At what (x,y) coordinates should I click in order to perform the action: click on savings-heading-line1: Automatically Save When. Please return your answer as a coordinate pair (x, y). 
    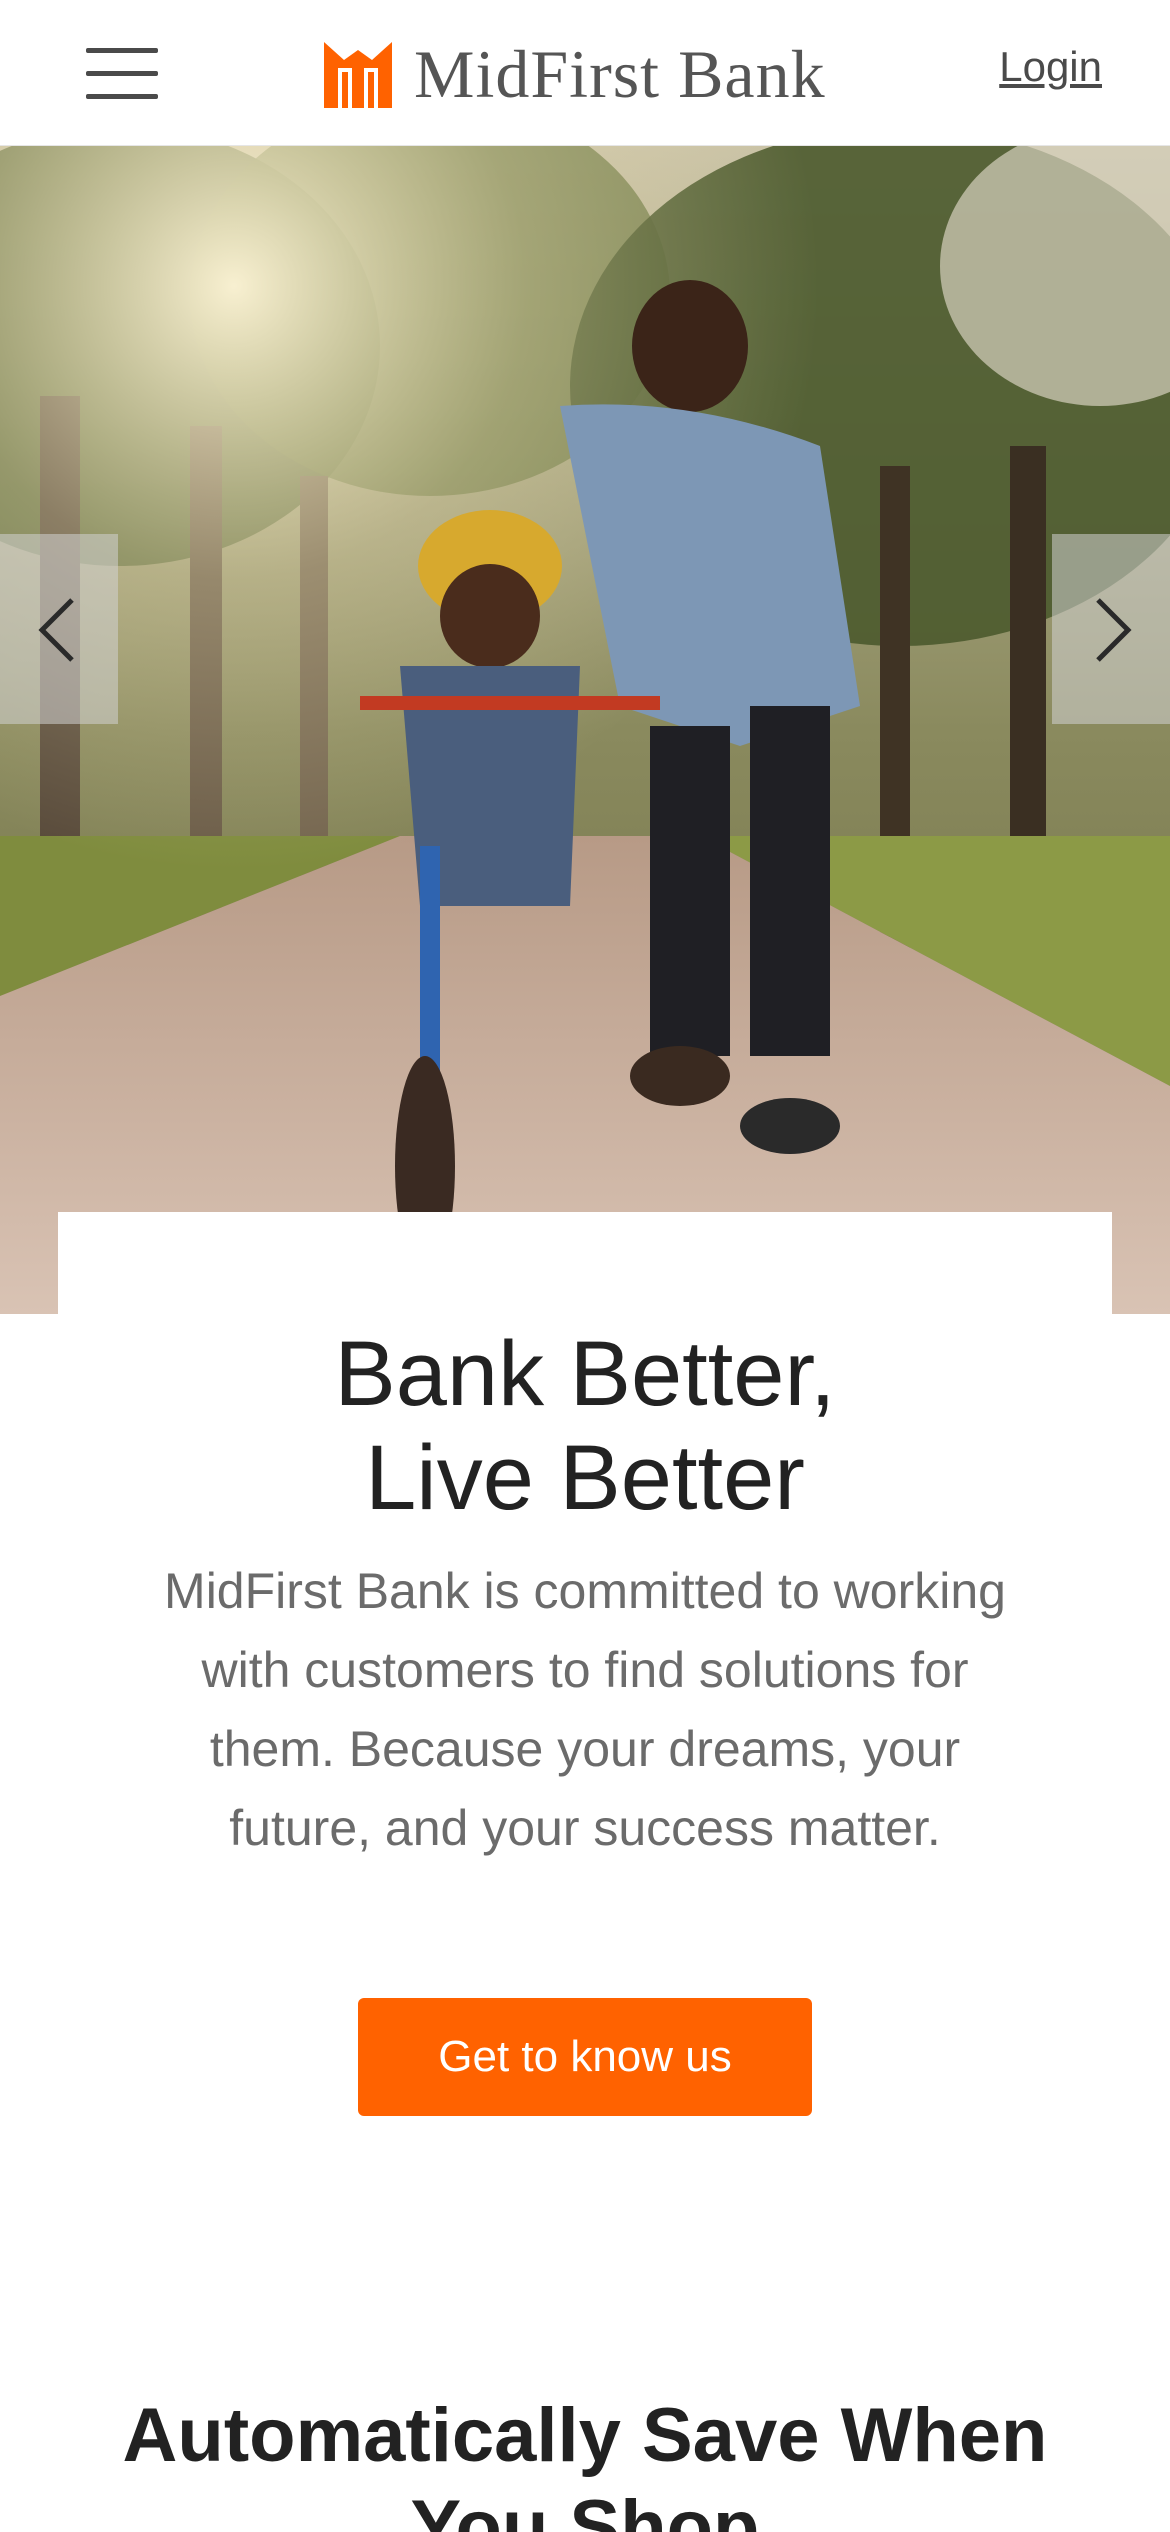
    Looking at the image, I should click on (585, 2435).